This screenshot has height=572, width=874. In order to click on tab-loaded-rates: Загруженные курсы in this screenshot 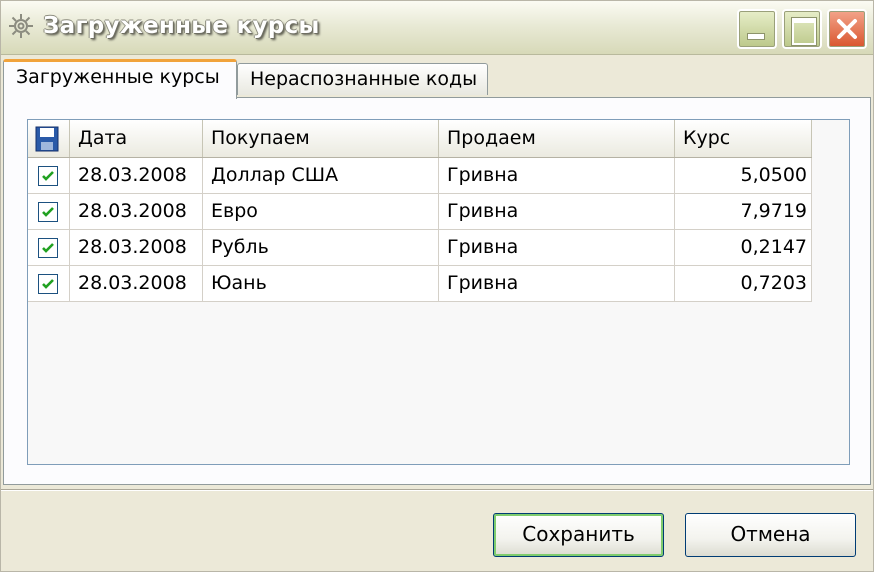, I will do `click(120, 79)`.